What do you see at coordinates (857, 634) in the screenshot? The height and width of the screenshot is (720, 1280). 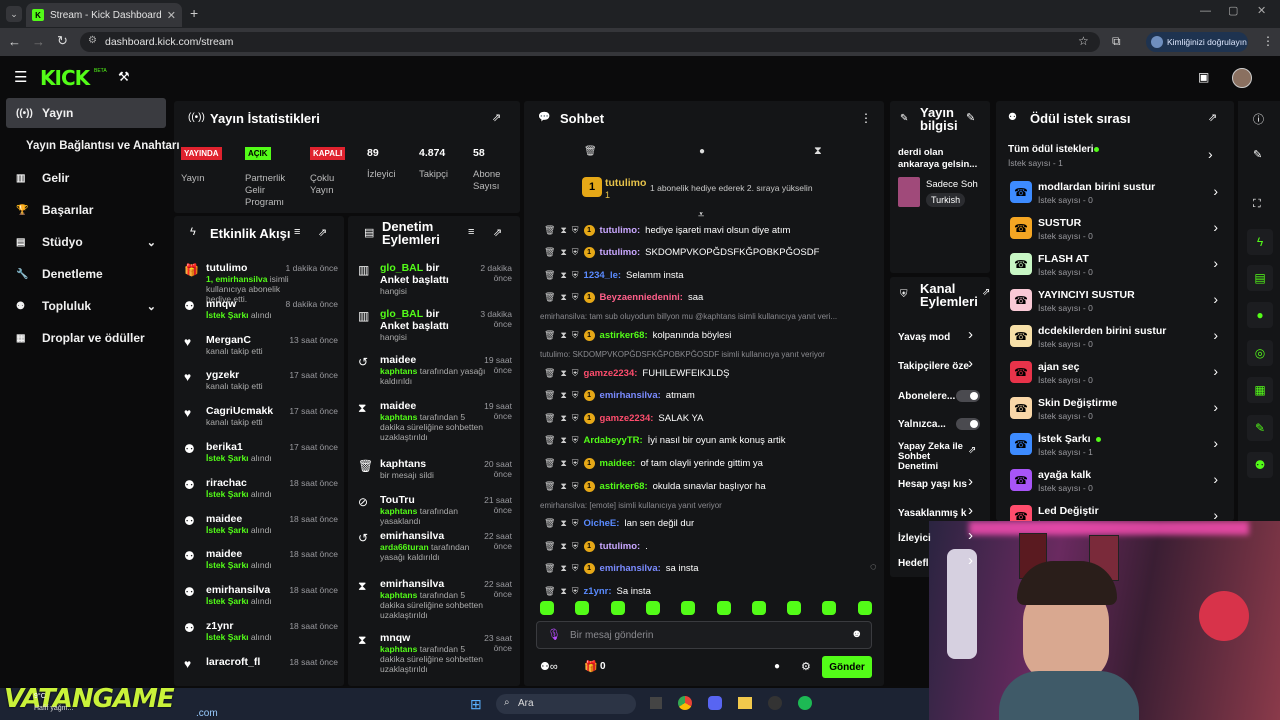 I see `emoji-icon: ☻` at bounding box center [857, 634].